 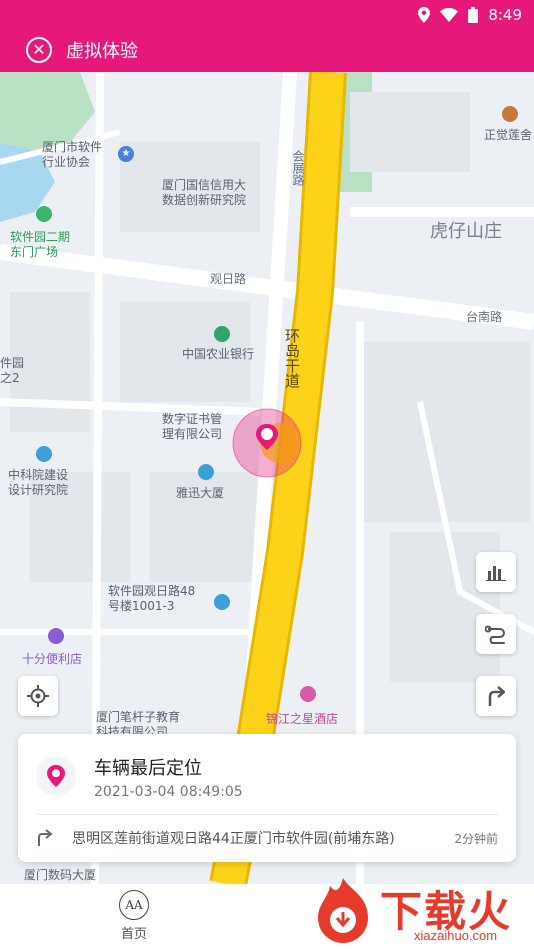 What do you see at coordinates (308, 694) in the screenshot?
I see `hotel-poi-icon` at bounding box center [308, 694].